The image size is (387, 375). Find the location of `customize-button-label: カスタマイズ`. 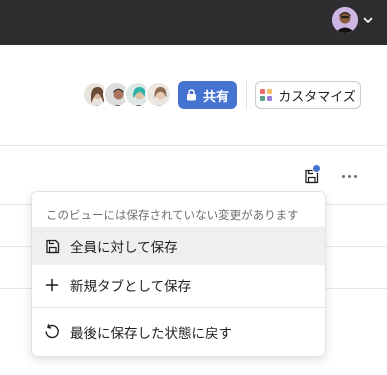

customize-button-label: カスタマイズ is located at coordinates (317, 97).